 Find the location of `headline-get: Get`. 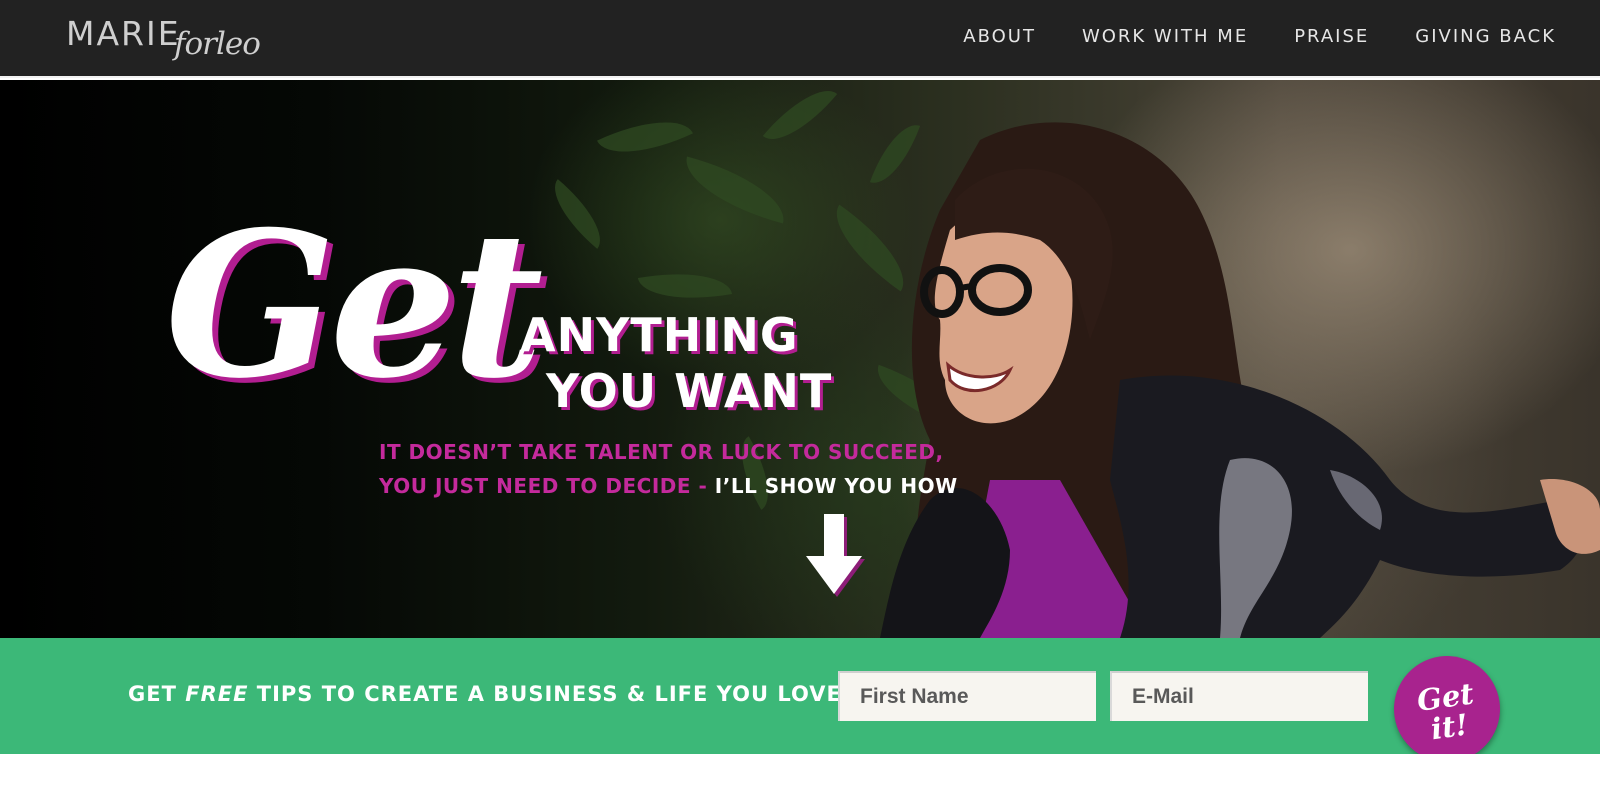

headline-get: Get is located at coordinates (354, 305).